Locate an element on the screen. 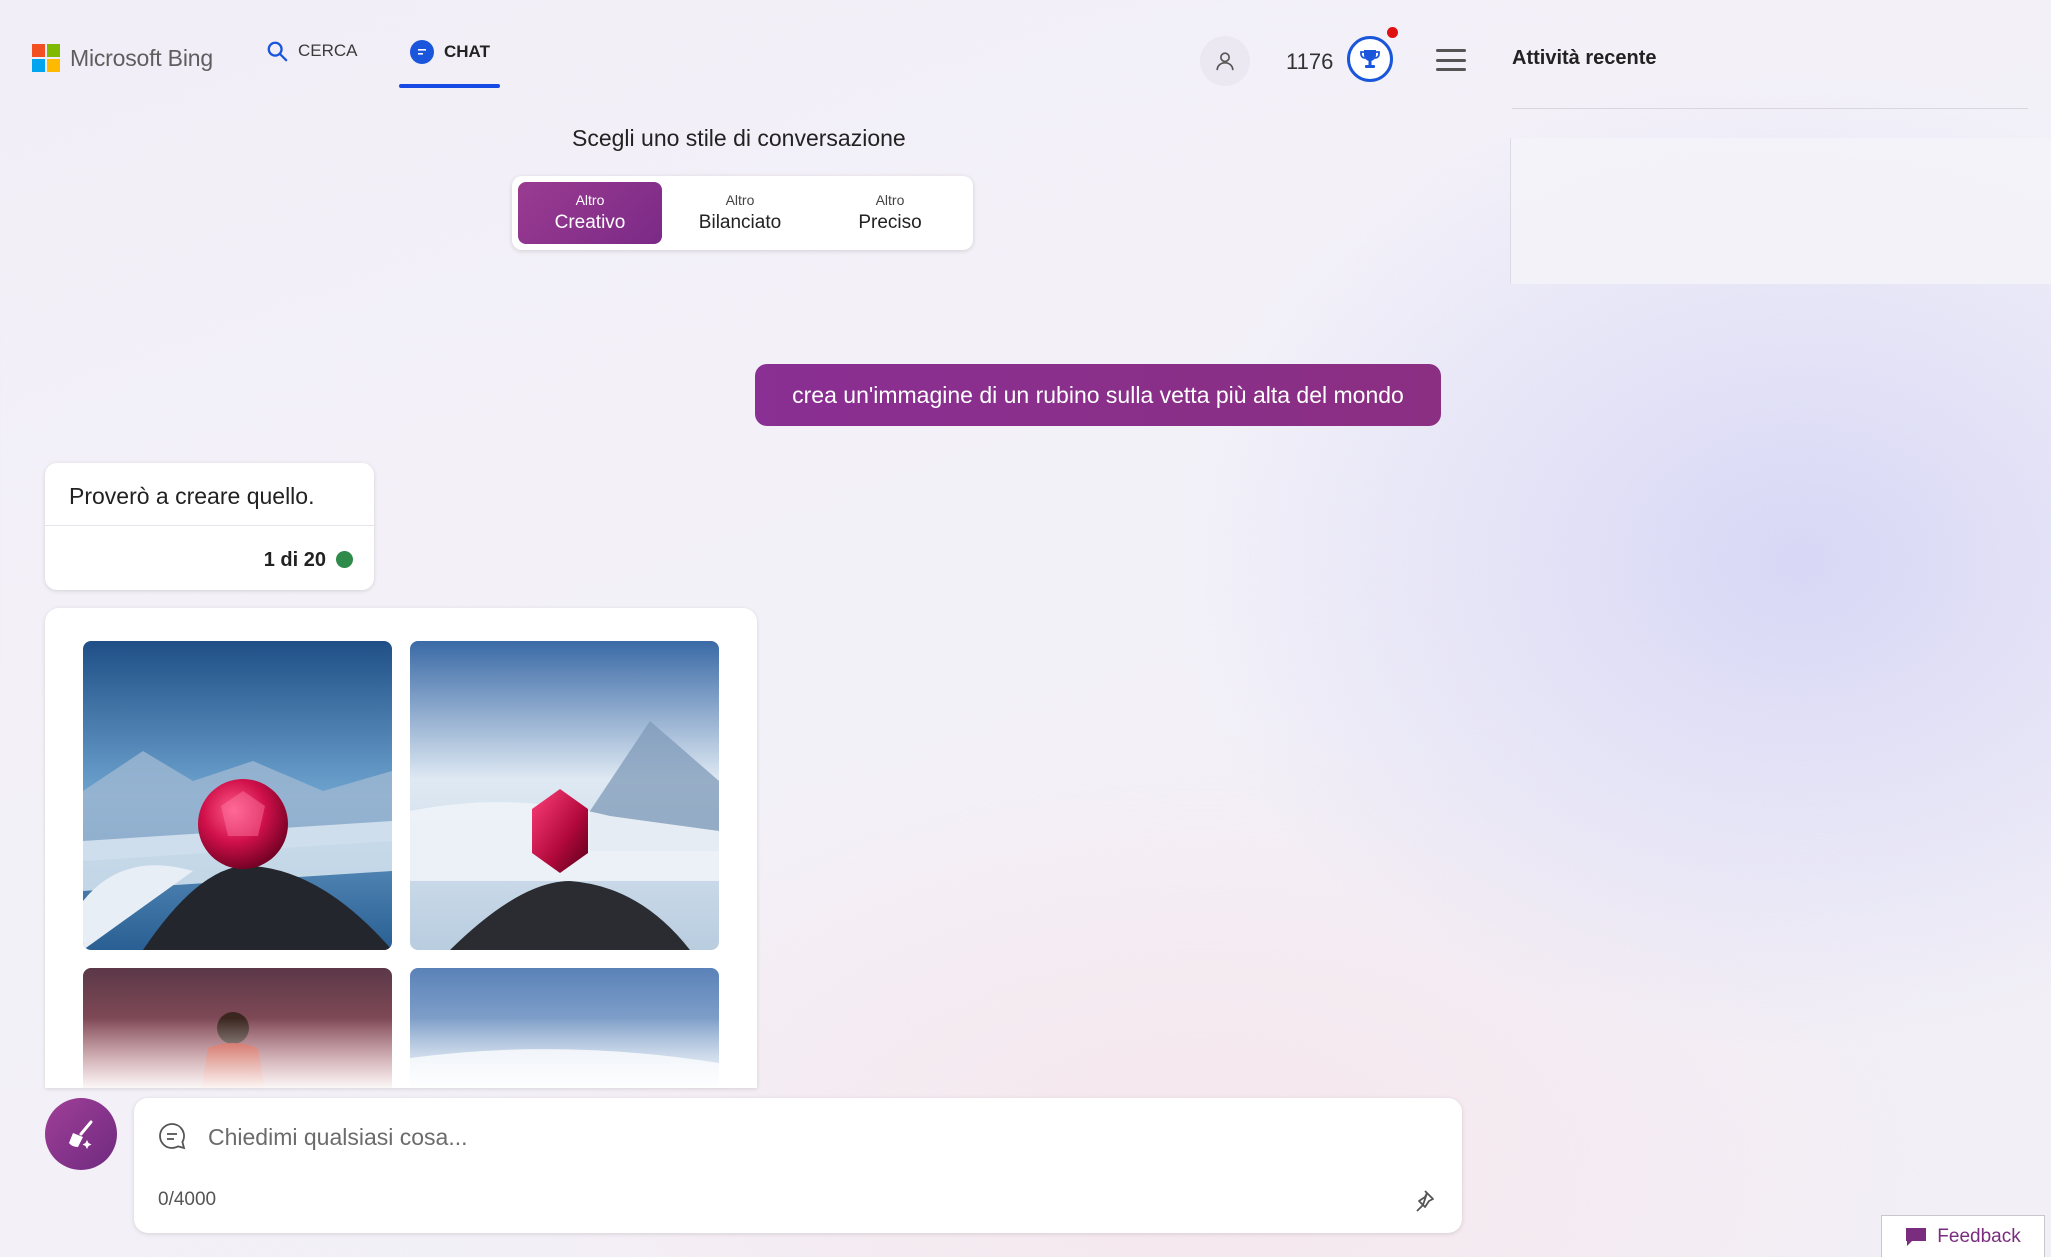 The height and width of the screenshot is (1257, 2051). notification-dot is located at coordinates (1392, 32).